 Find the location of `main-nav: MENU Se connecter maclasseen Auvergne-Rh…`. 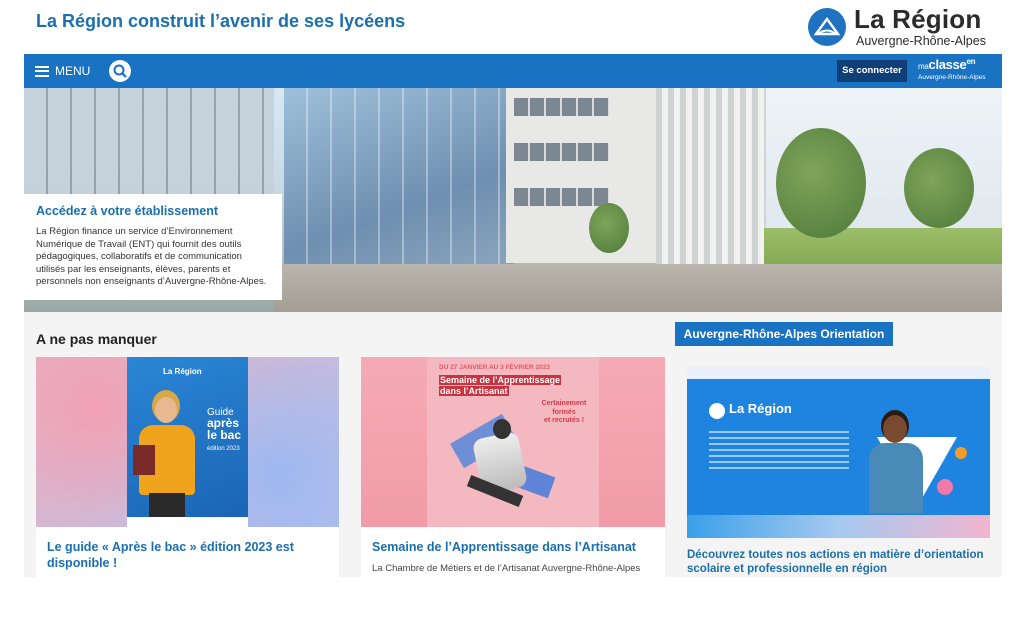

main-nav: MENU Se connecter maclasseen Auvergne-Rh… is located at coordinates (513, 71).